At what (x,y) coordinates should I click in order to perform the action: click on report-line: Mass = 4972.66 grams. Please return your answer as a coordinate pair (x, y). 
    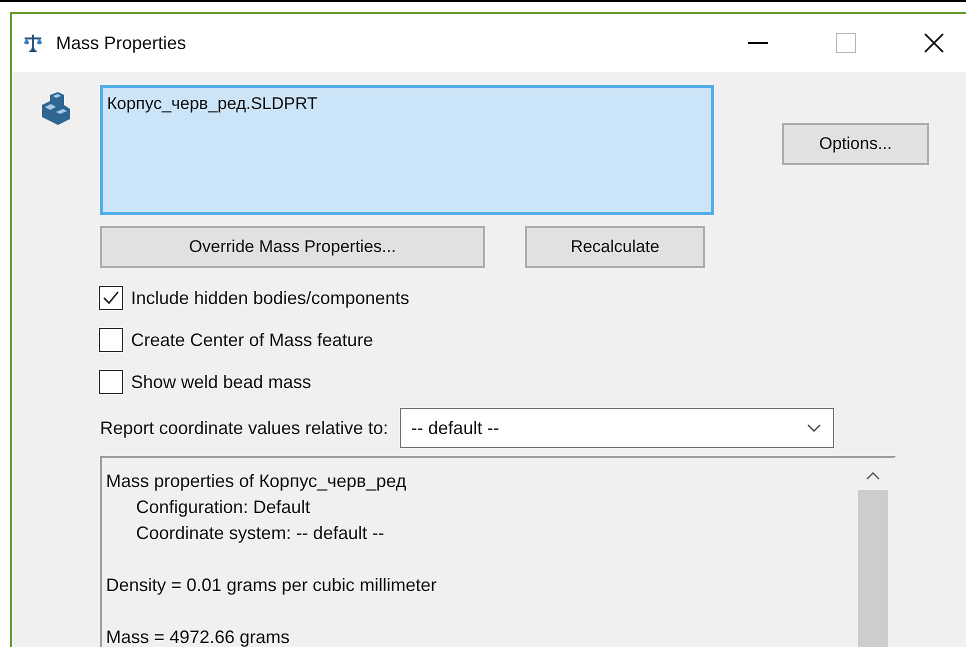
    Looking at the image, I should click on (198, 636).